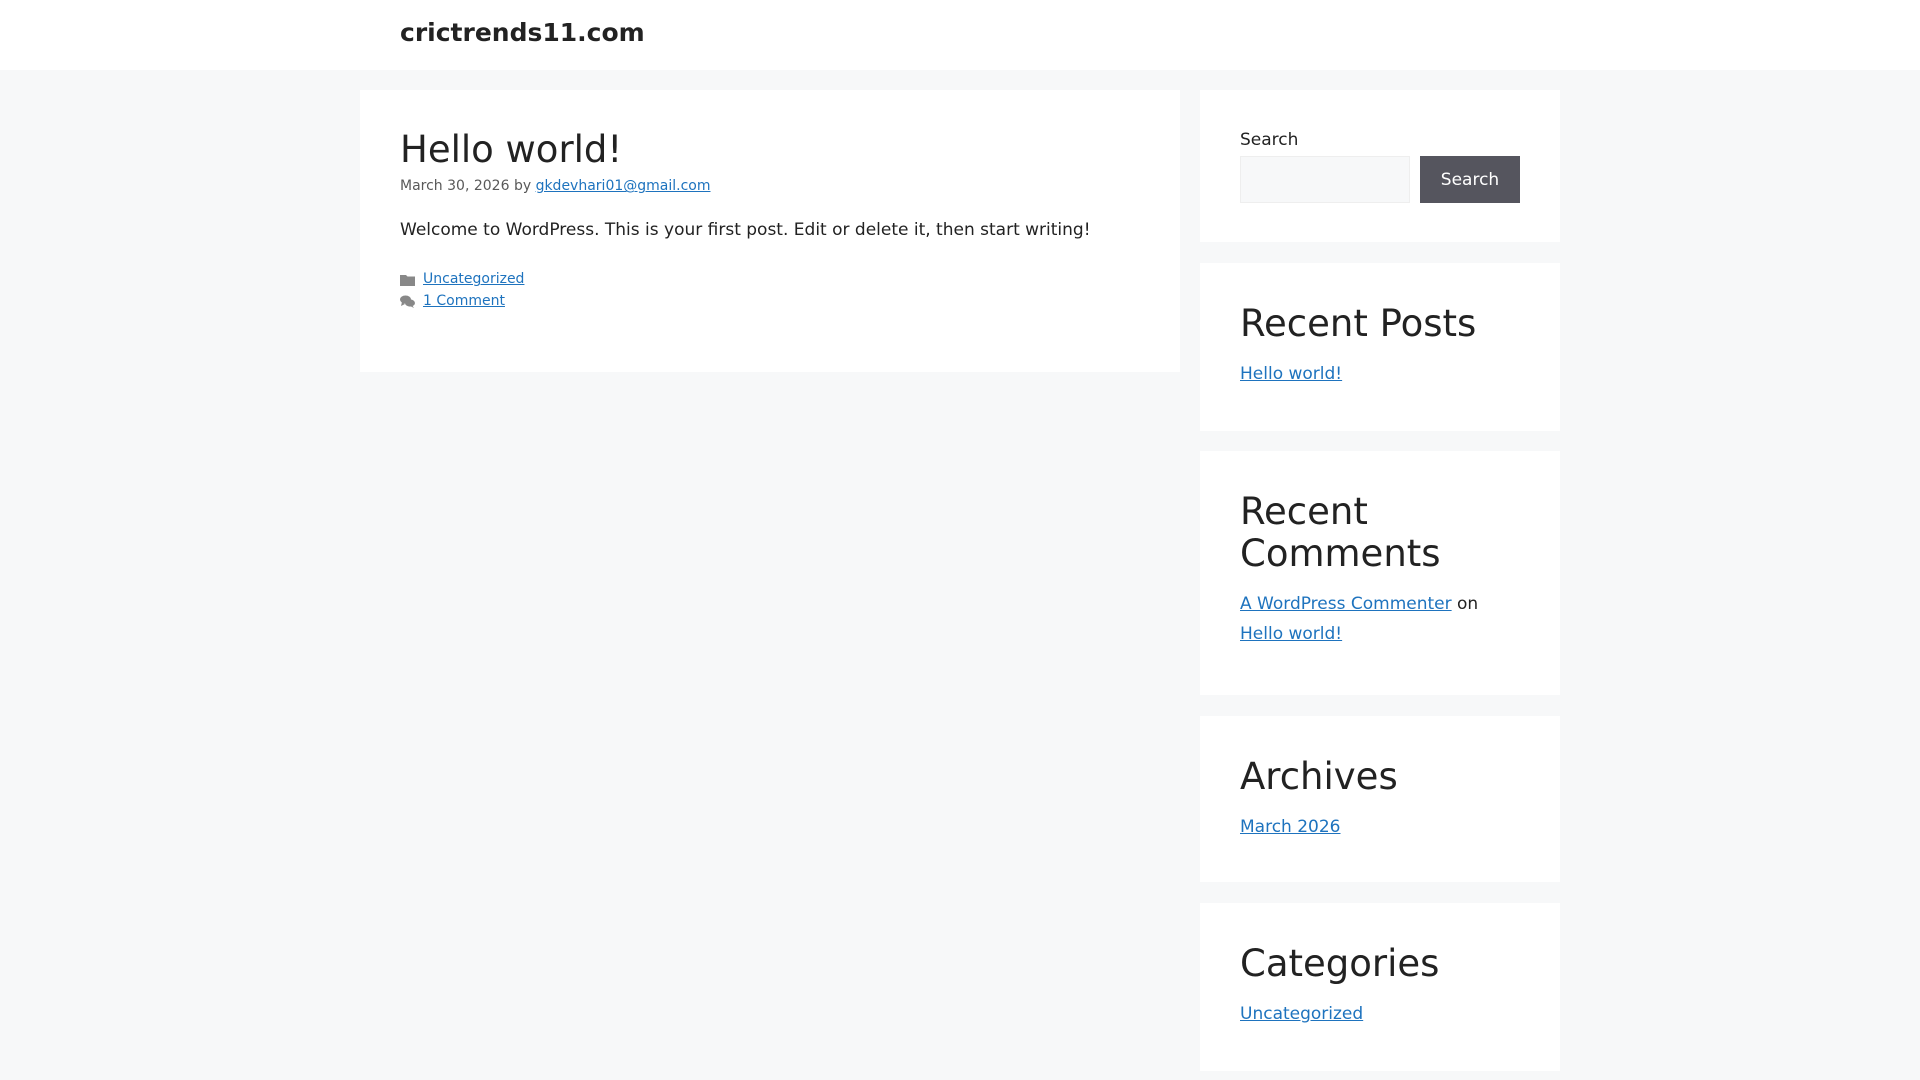 The height and width of the screenshot is (1080, 1920). I want to click on recent-posts-widget: Recent Posts Hello world!, so click(1380, 347).